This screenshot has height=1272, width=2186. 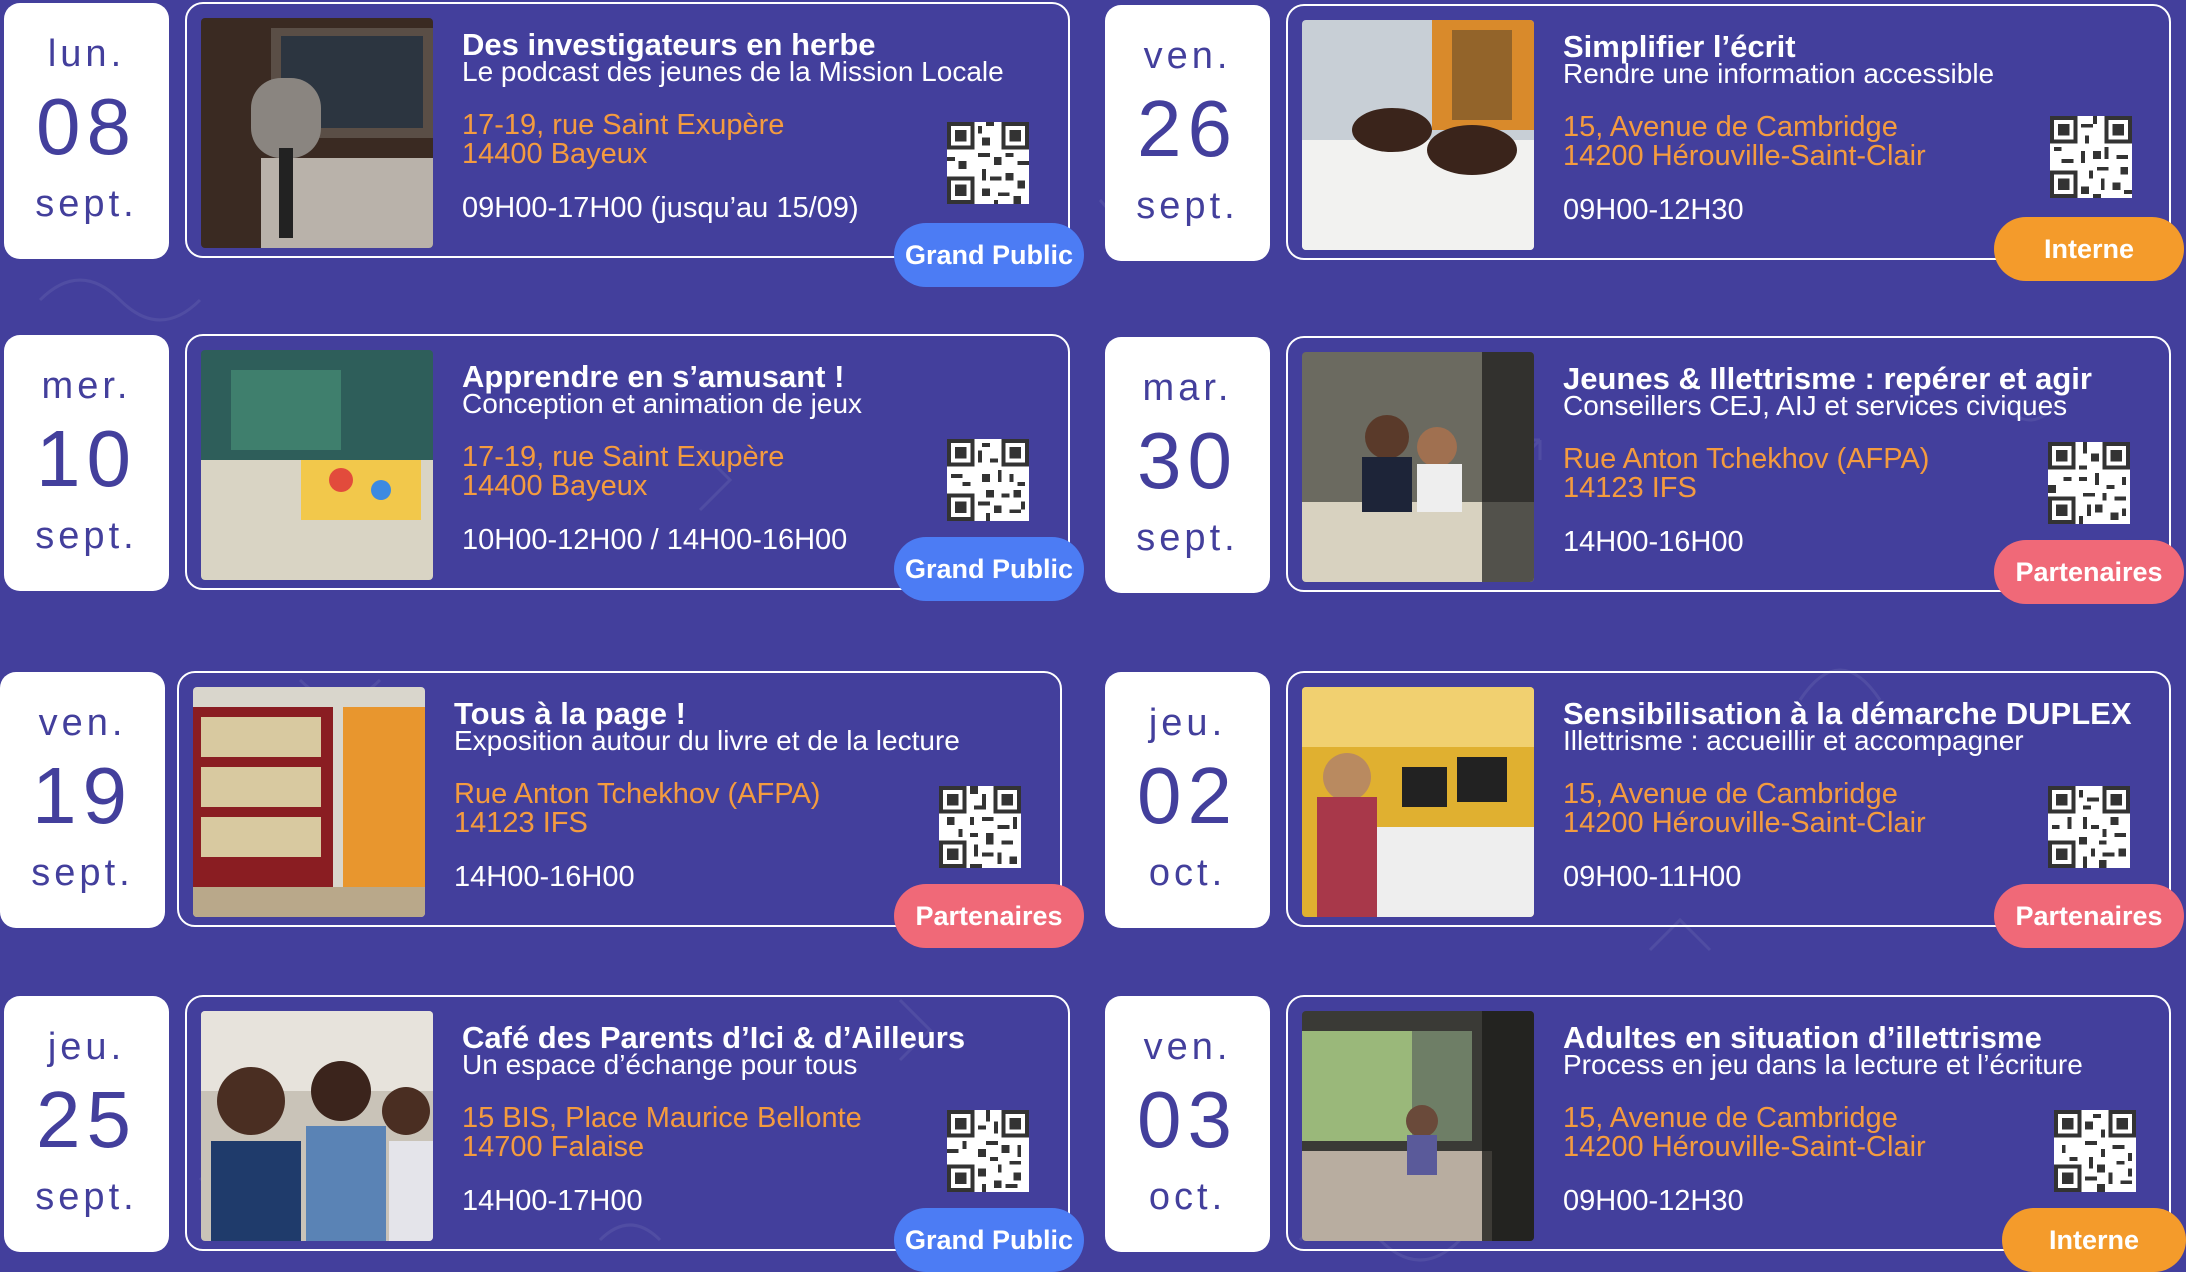 I want to click on classroom-photo, so click(x=1418, y=1126).